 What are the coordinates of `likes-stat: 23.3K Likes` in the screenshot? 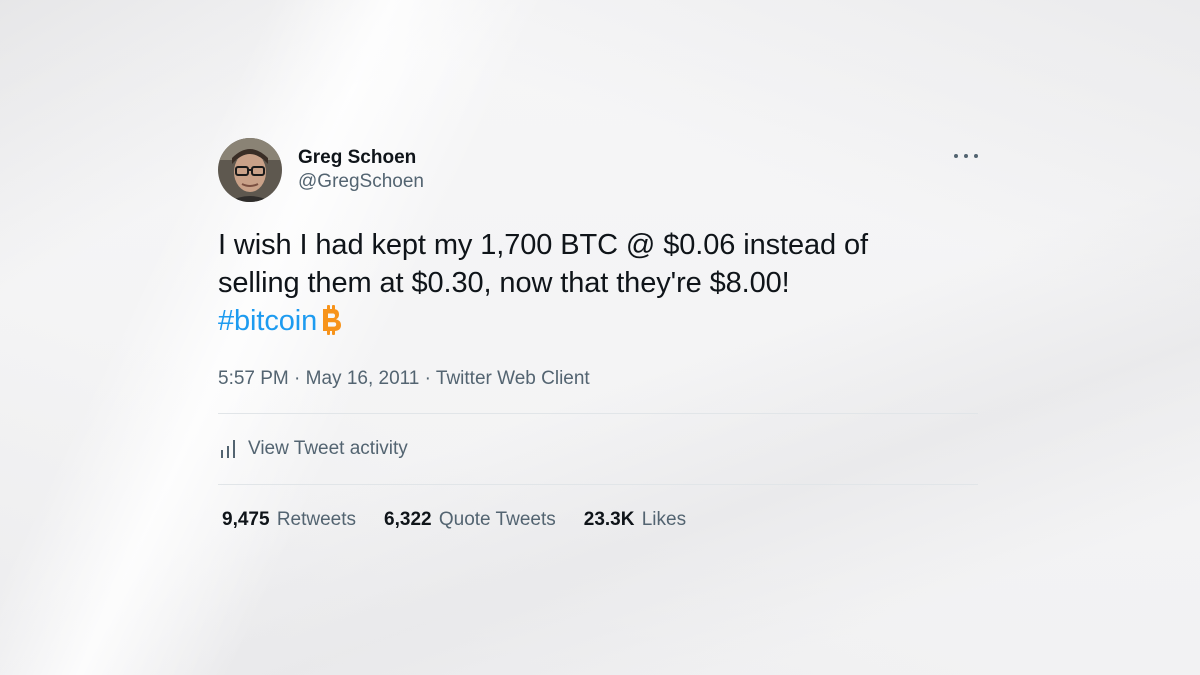 It's located at (635, 520).